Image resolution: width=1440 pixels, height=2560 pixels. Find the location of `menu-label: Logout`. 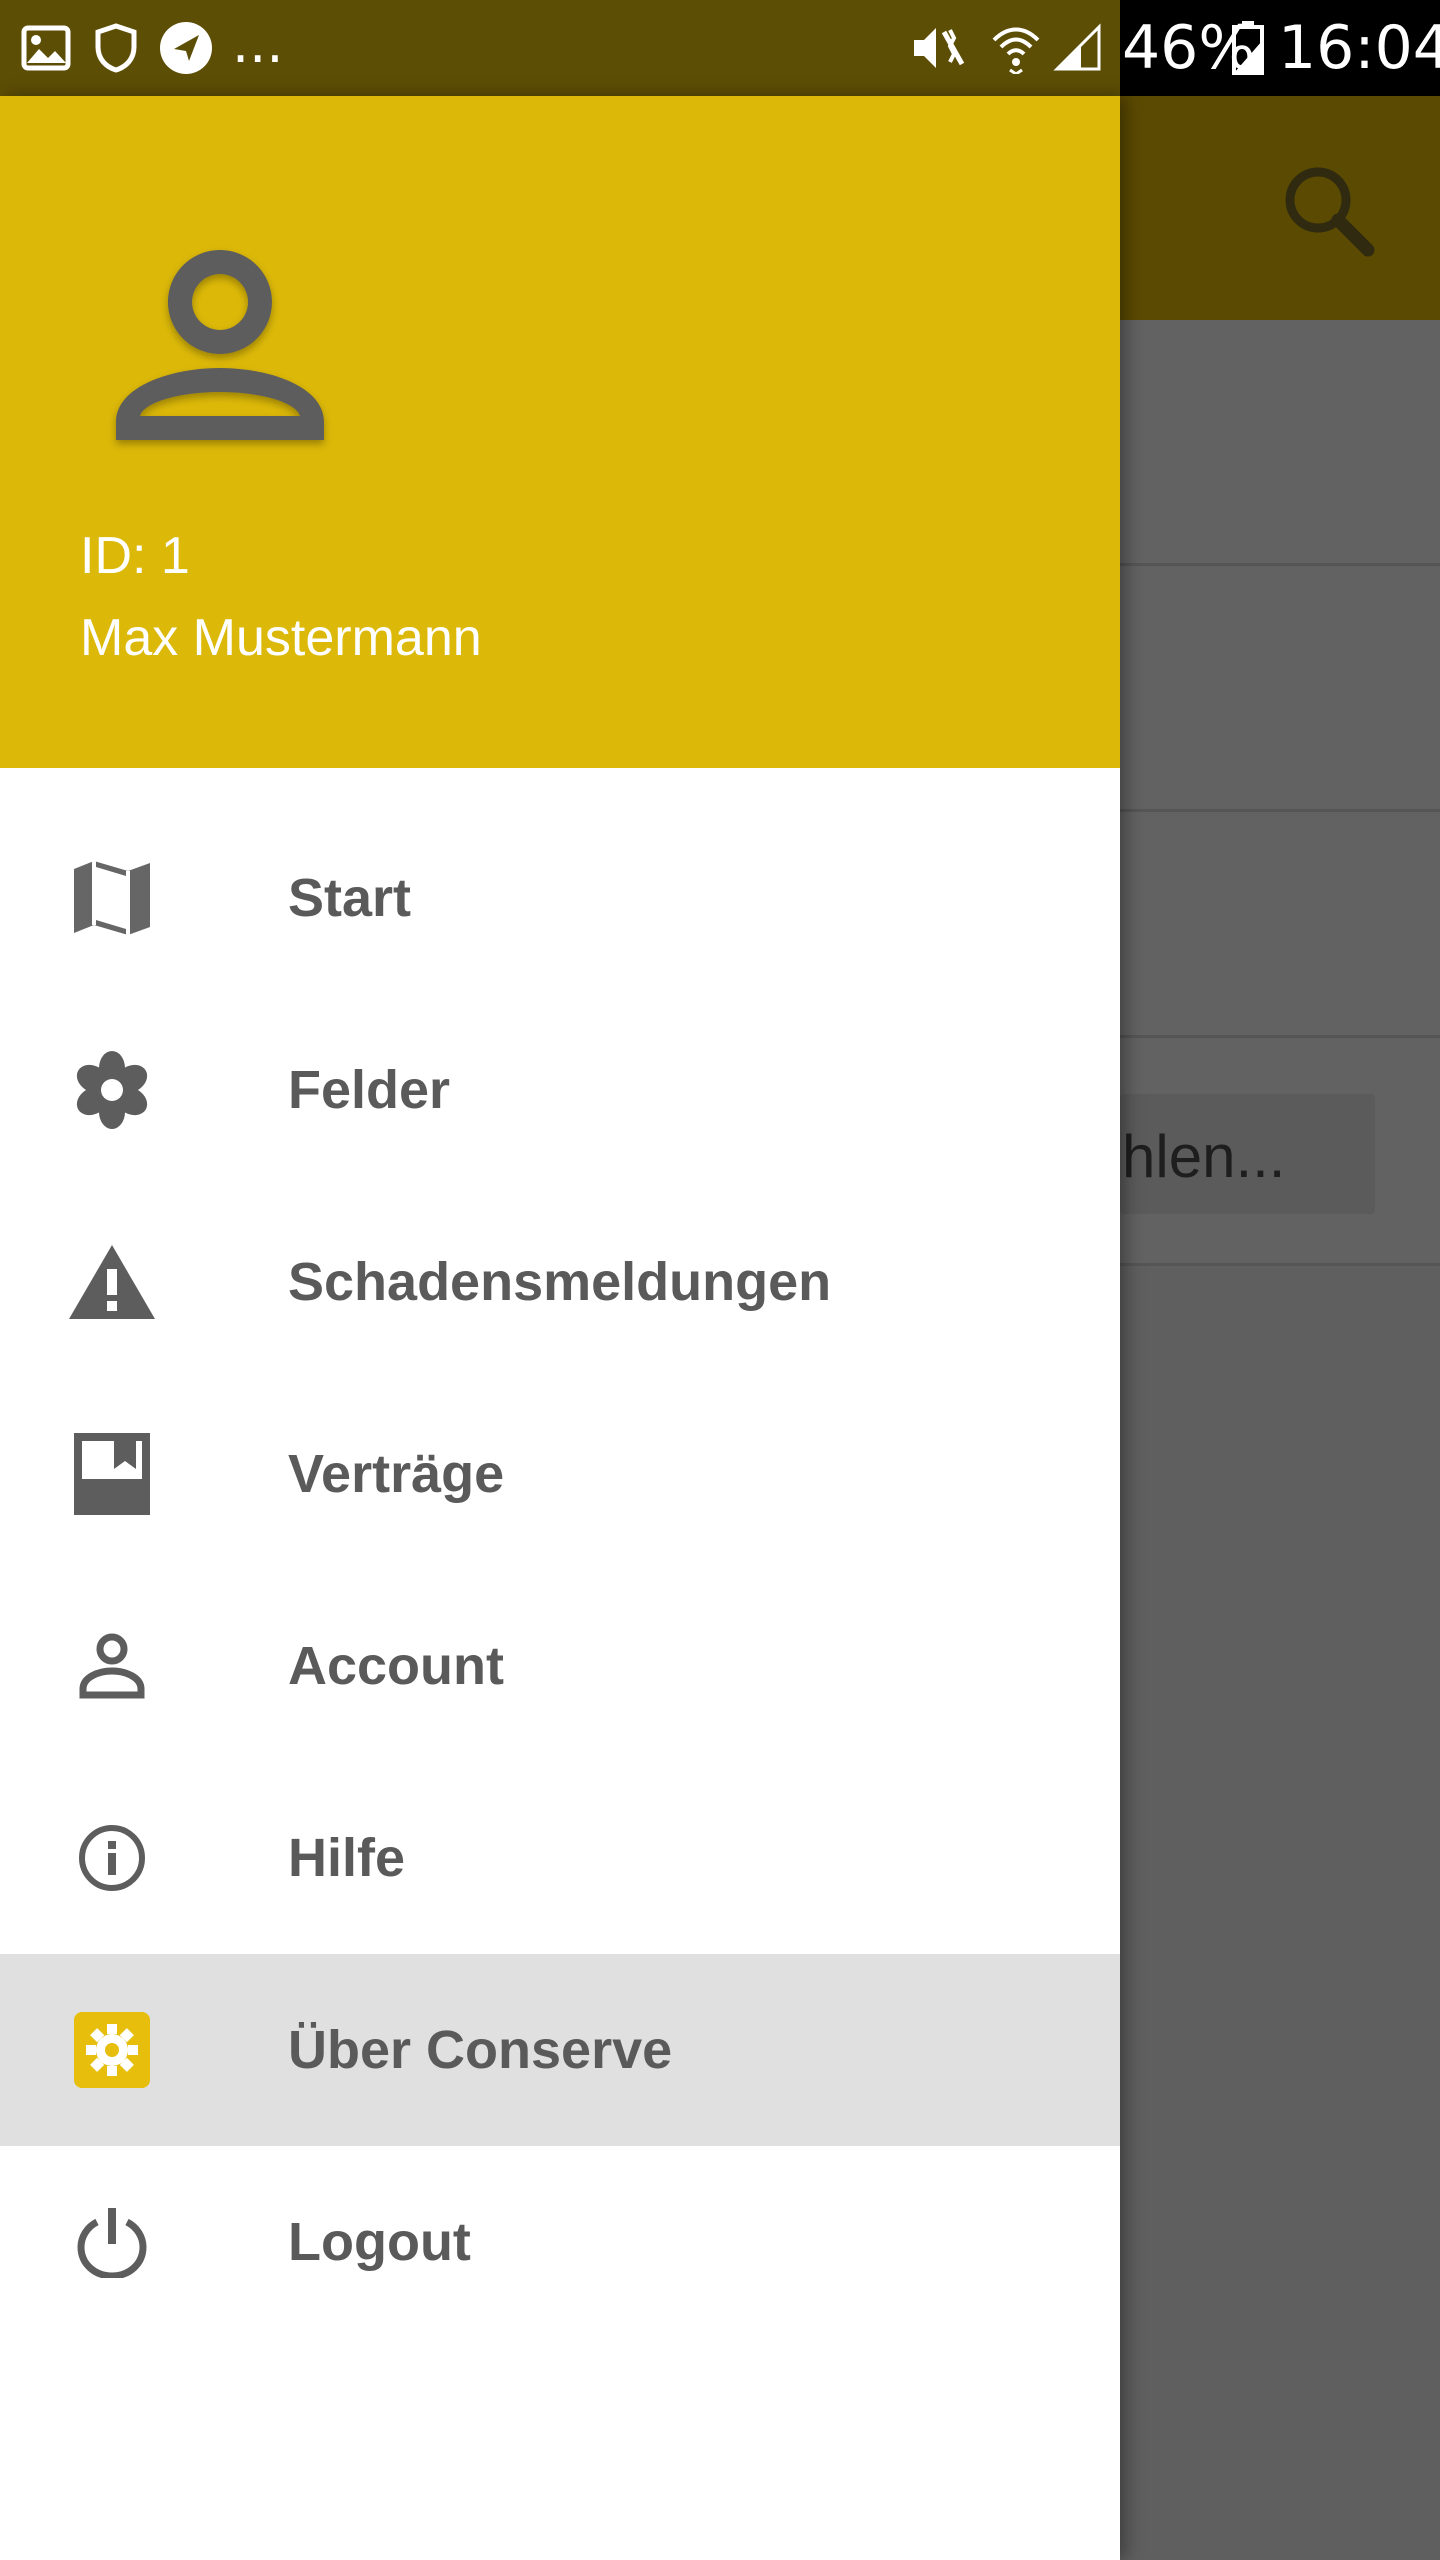

menu-label: Logout is located at coordinates (379, 2242).